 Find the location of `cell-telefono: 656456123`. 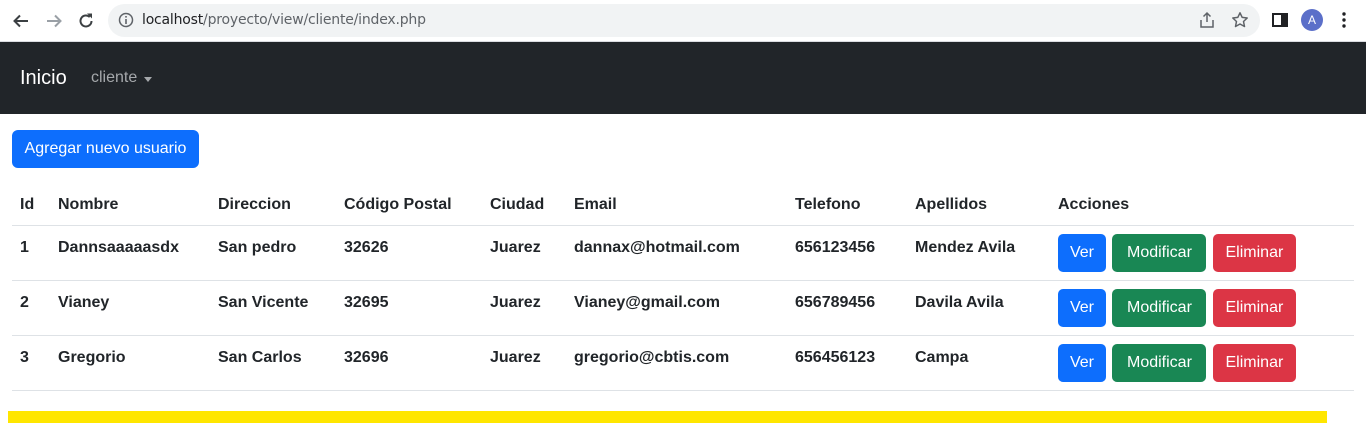

cell-telefono: 656456123 is located at coordinates (835, 357).